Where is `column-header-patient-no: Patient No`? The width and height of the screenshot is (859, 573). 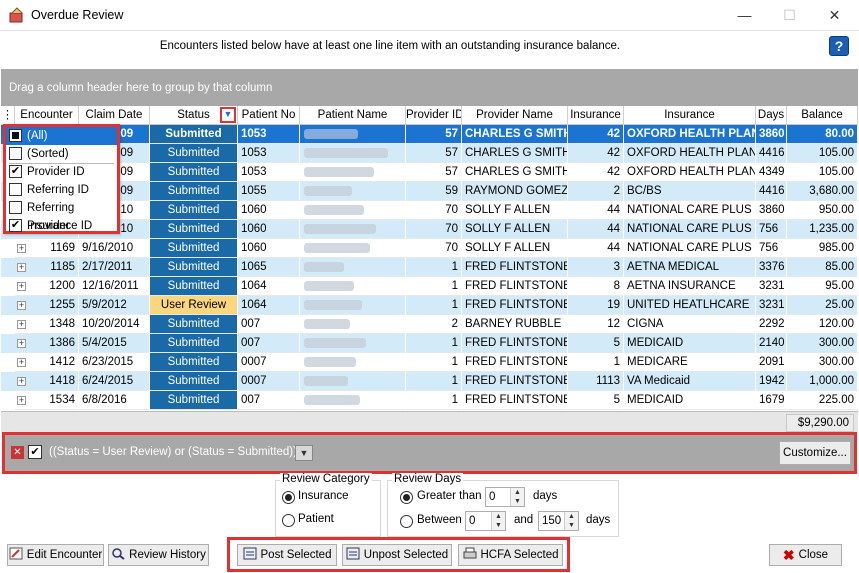
column-header-patient-no: Patient No is located at coordinates (269, 115).